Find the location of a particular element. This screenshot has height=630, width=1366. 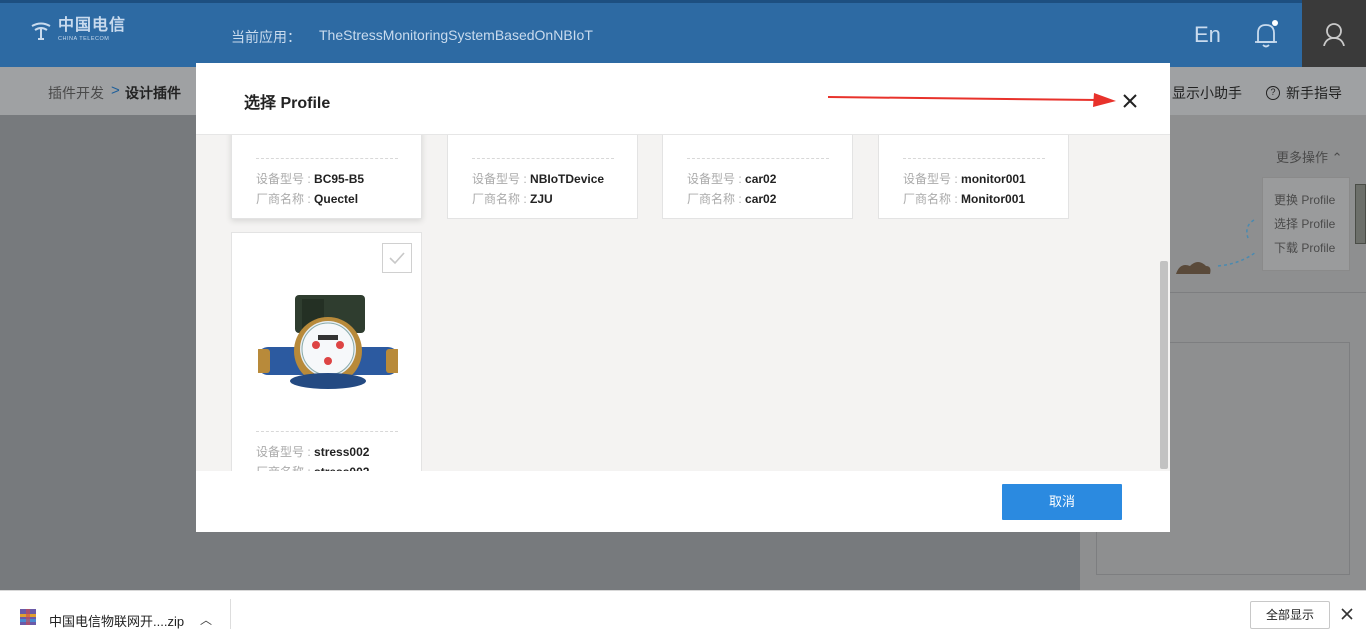

profile-card: 设备型号 : BC95-B5 厂商名称 : Quectel is located at coordinates (326, 177).